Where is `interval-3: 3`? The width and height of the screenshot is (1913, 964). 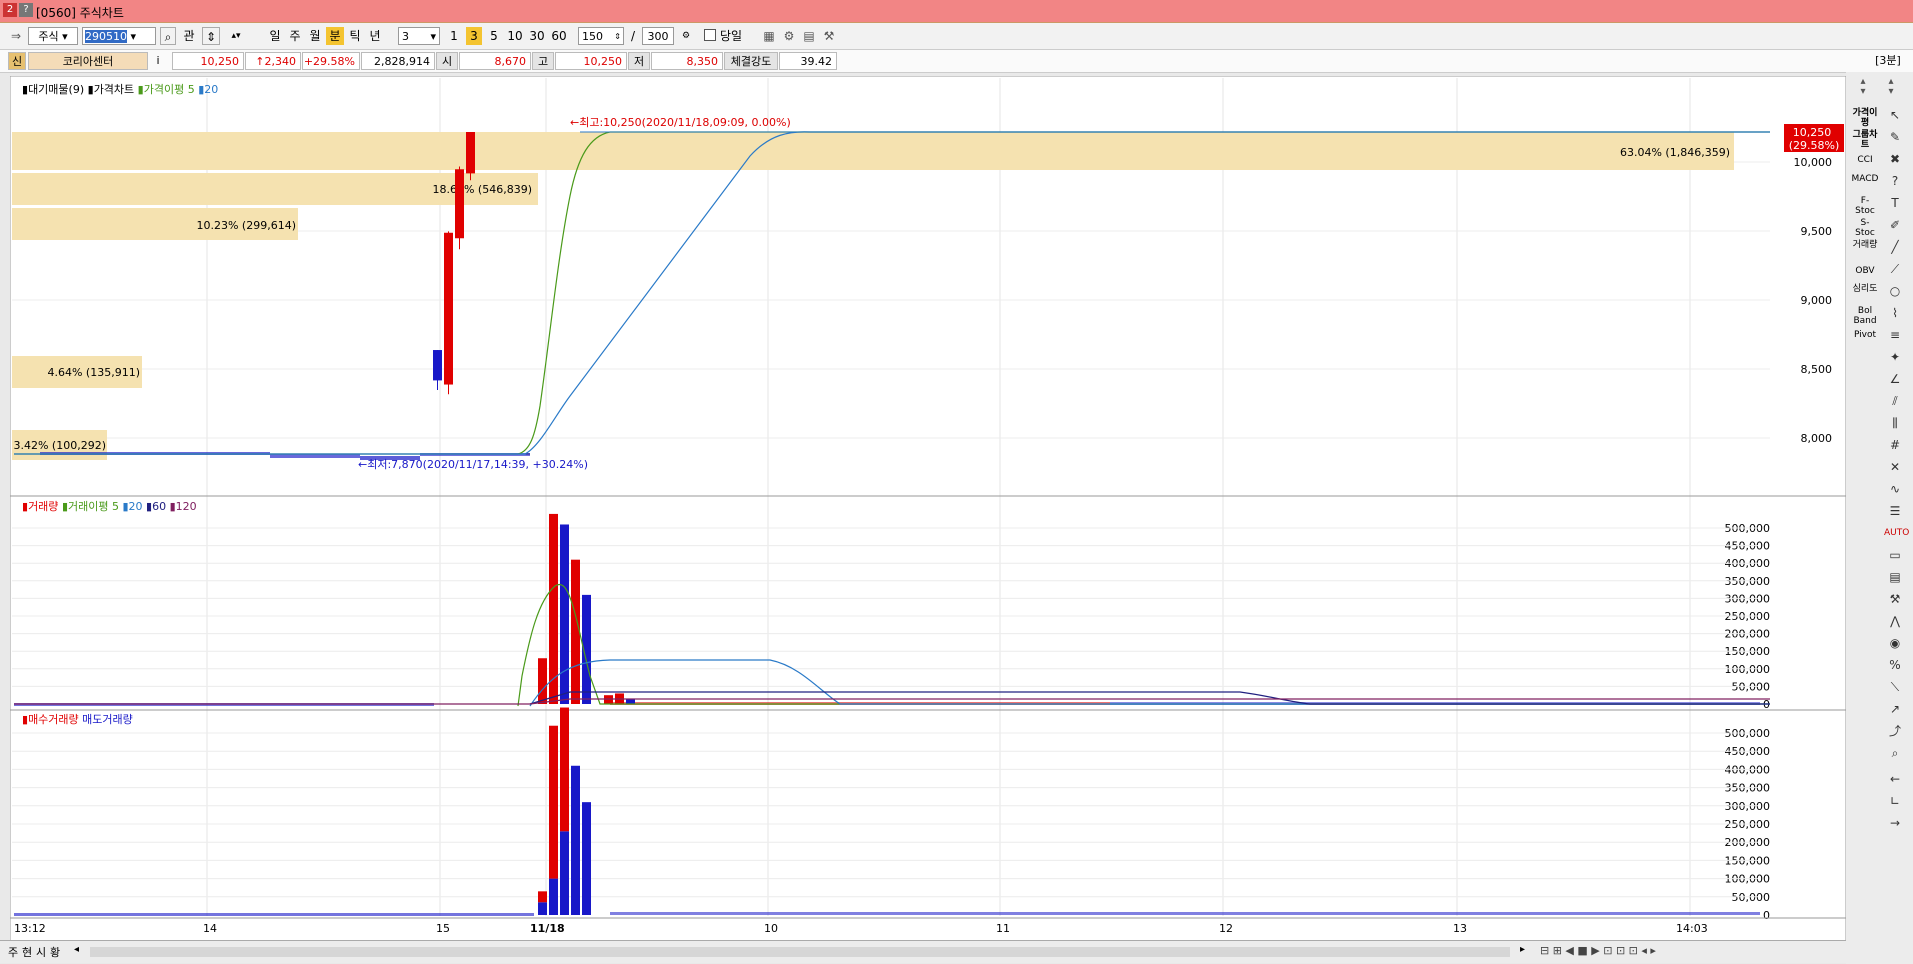 interval-3: 3 is located at coordinates (474, 36).